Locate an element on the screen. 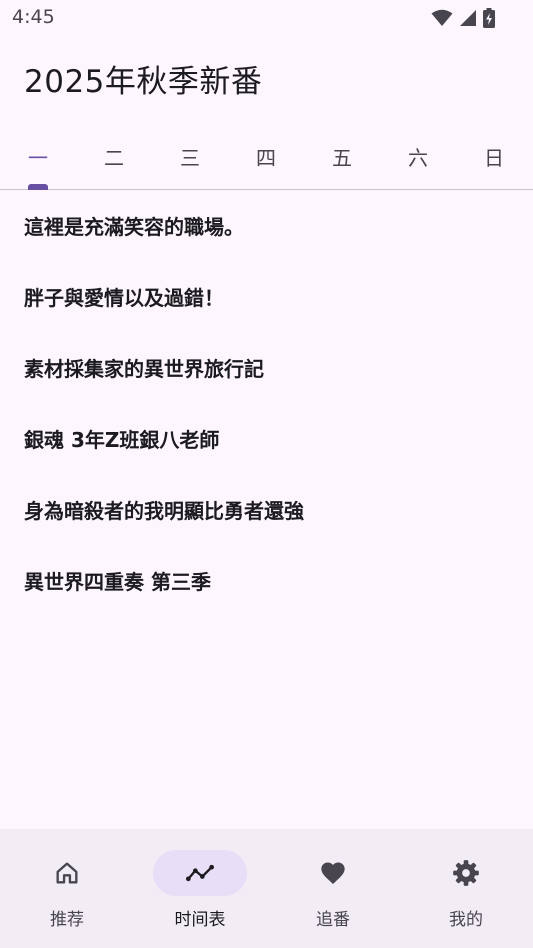 The height and width of the screenshot is (948, 533). list-item: 銀魂 3年Z班銀八老師 is located at coordinates (266, 438).